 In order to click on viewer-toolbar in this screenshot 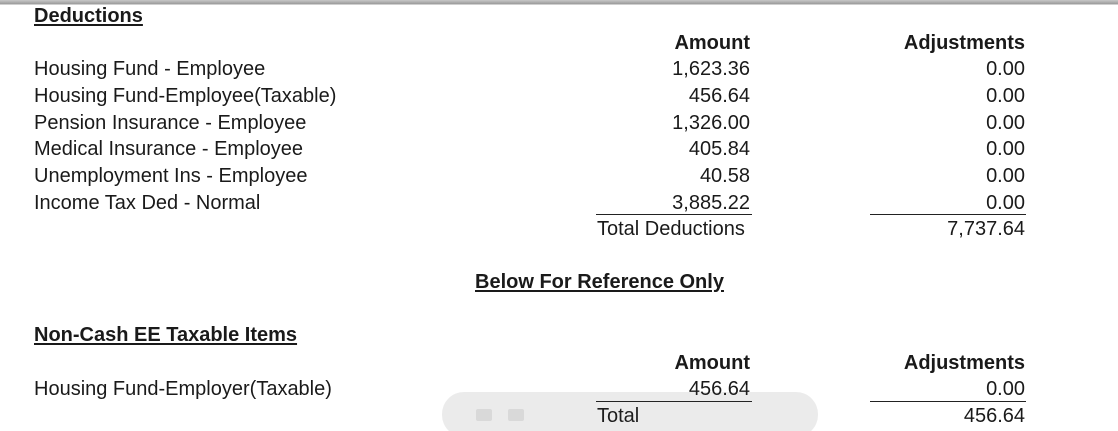, I will do `click(630, 411)`.